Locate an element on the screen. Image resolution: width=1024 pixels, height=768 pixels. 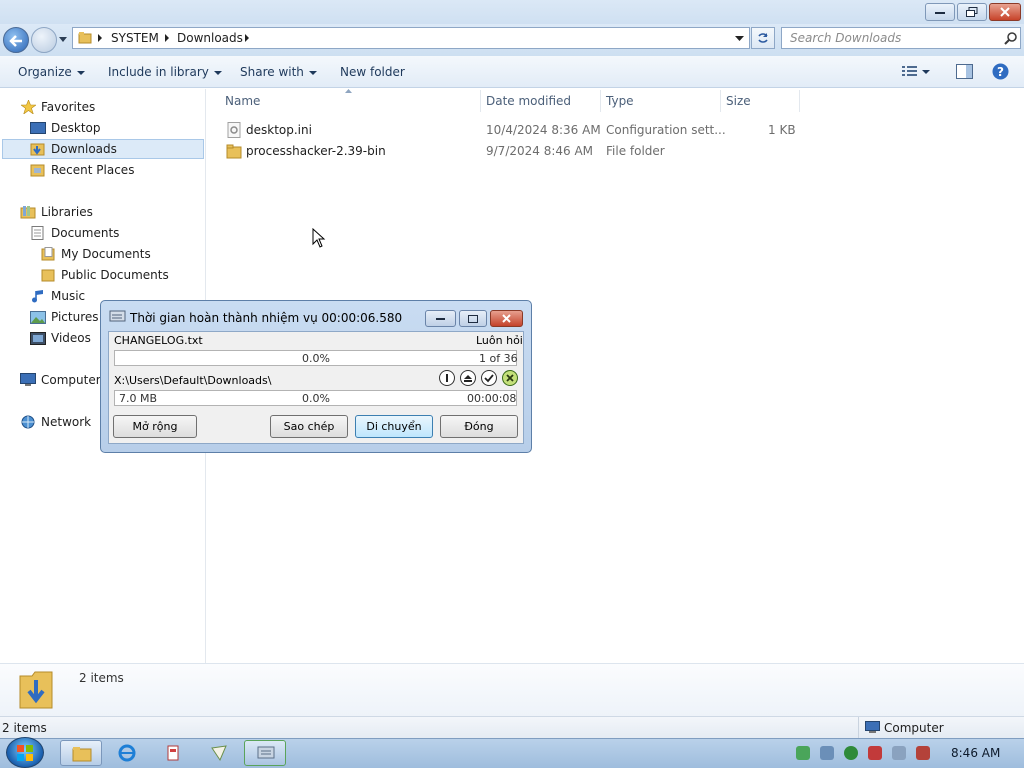
nav-libraries: Libraries is located at coordinates (56, 212).